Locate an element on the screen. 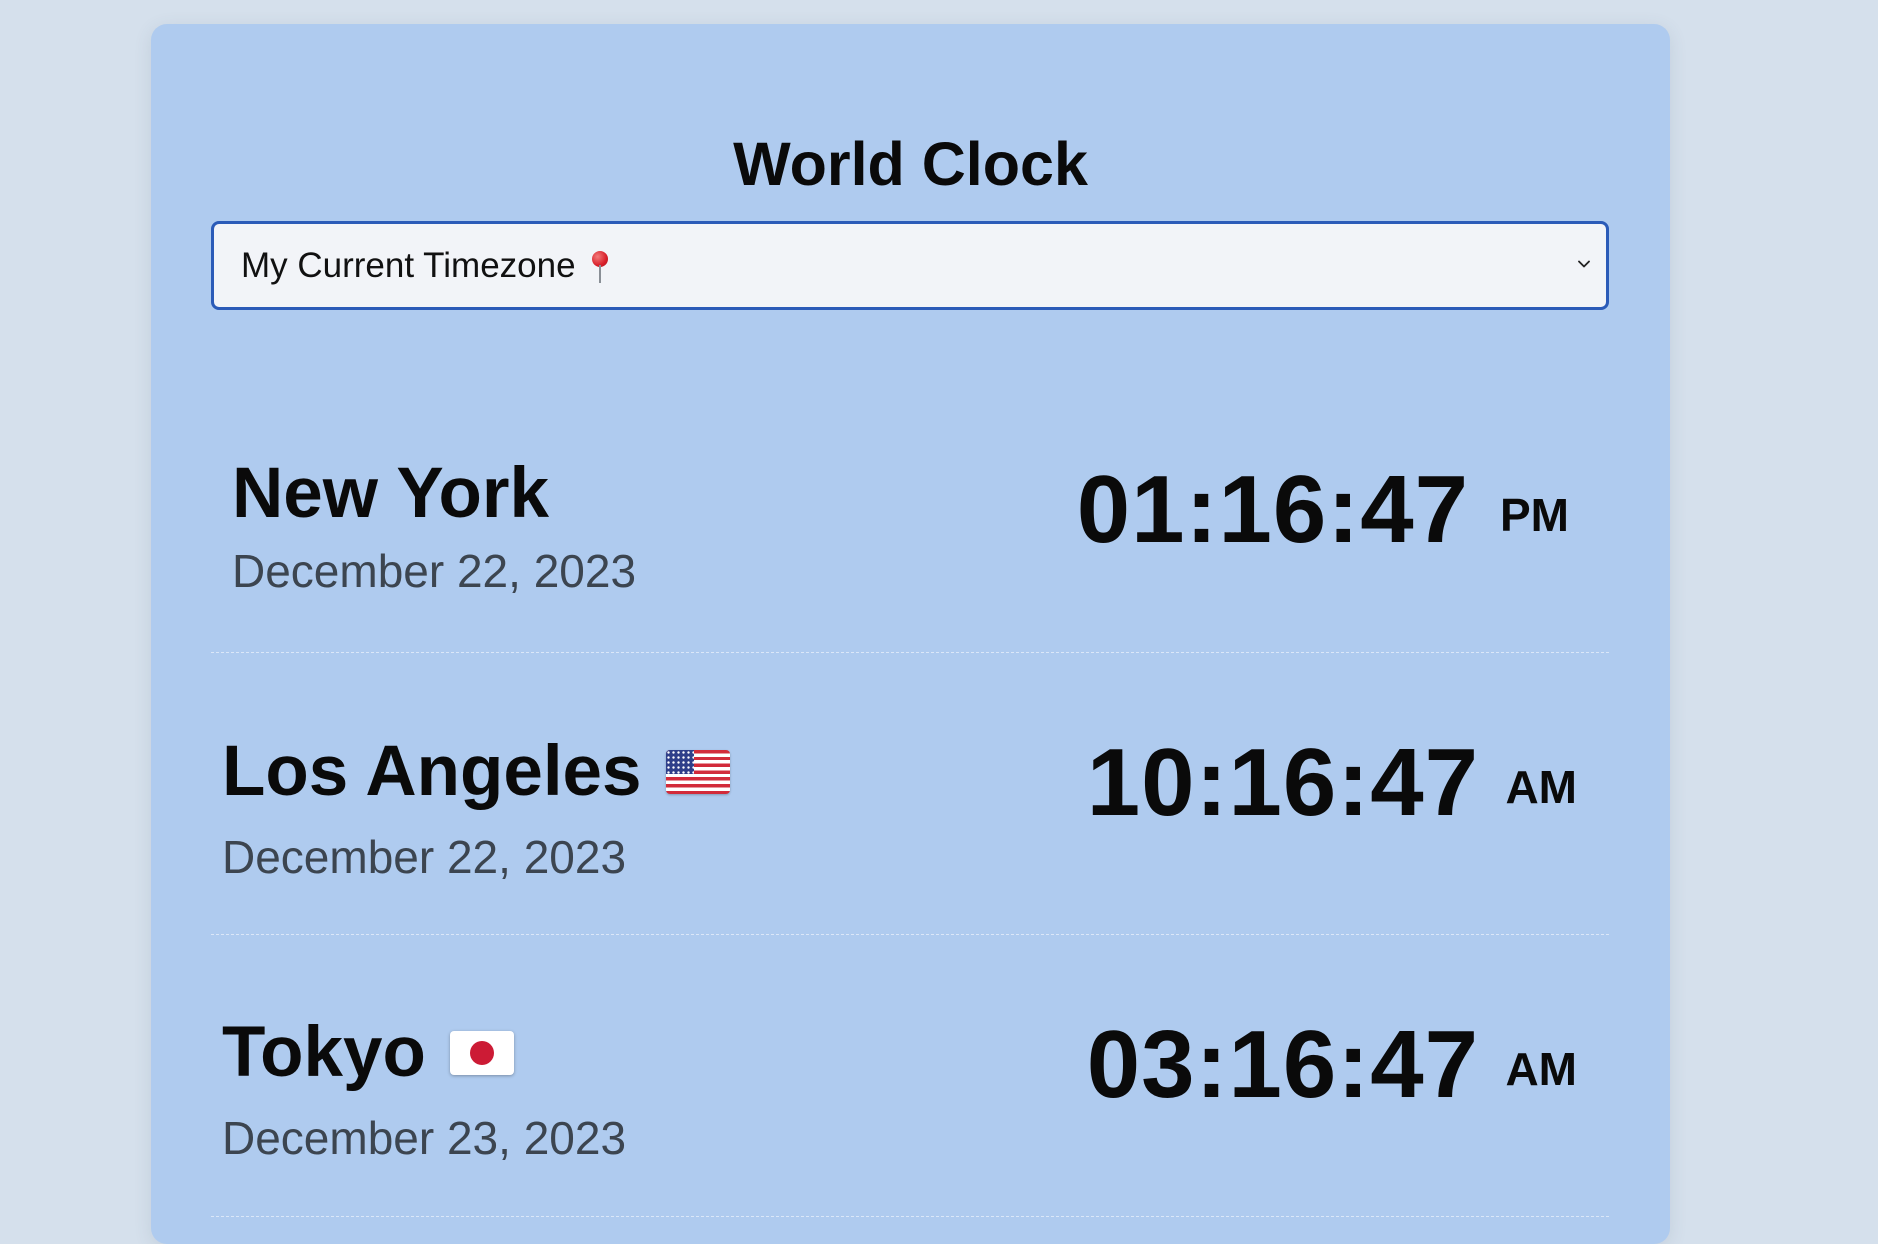 This screenshot has width=1878, height=1244. timezone-select-value: My Current Timezone is located at coordinates (408, 265).